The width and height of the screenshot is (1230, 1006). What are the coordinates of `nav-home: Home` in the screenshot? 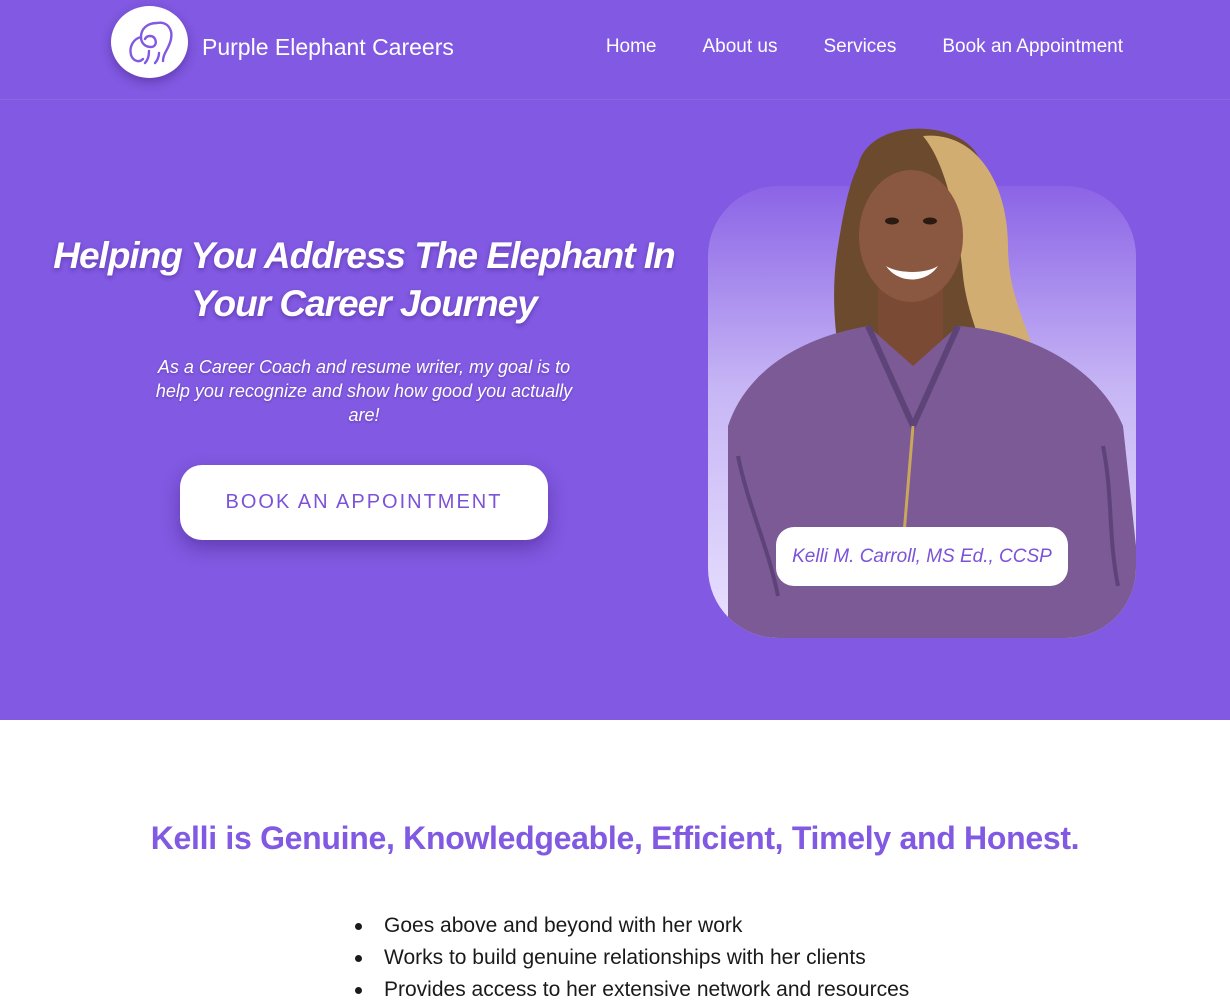 It's located at (631, 47).